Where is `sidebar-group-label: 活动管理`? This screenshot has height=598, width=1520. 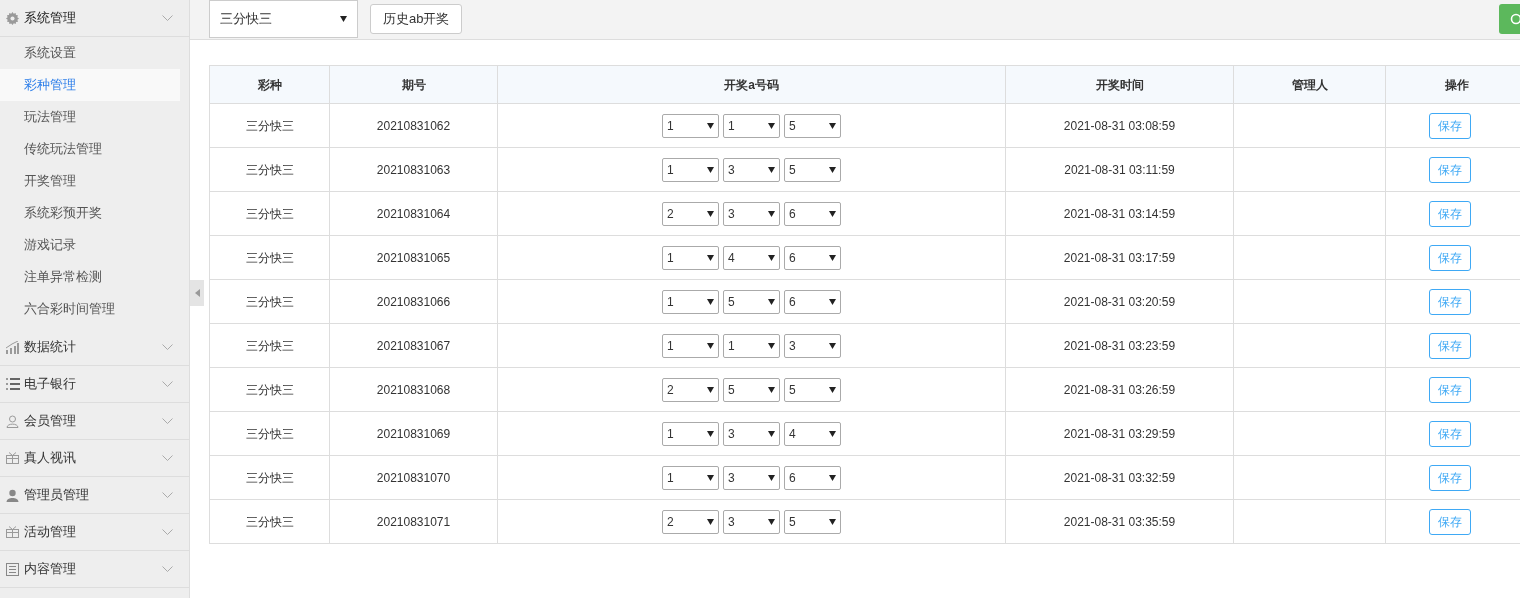 sidebar-group-label: 活动管理 is located at coordinates (50, 532).